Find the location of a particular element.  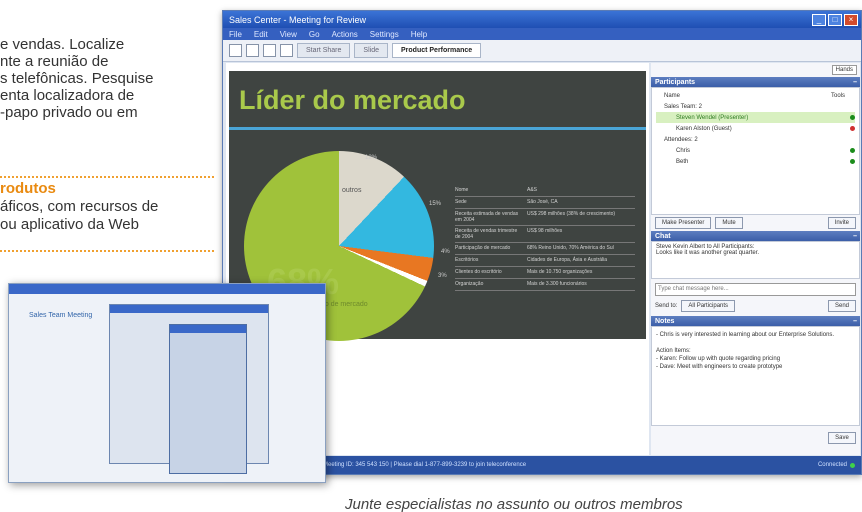

participant-row: Steven Wendel (Presenter) is located at coordinates (755, 117).